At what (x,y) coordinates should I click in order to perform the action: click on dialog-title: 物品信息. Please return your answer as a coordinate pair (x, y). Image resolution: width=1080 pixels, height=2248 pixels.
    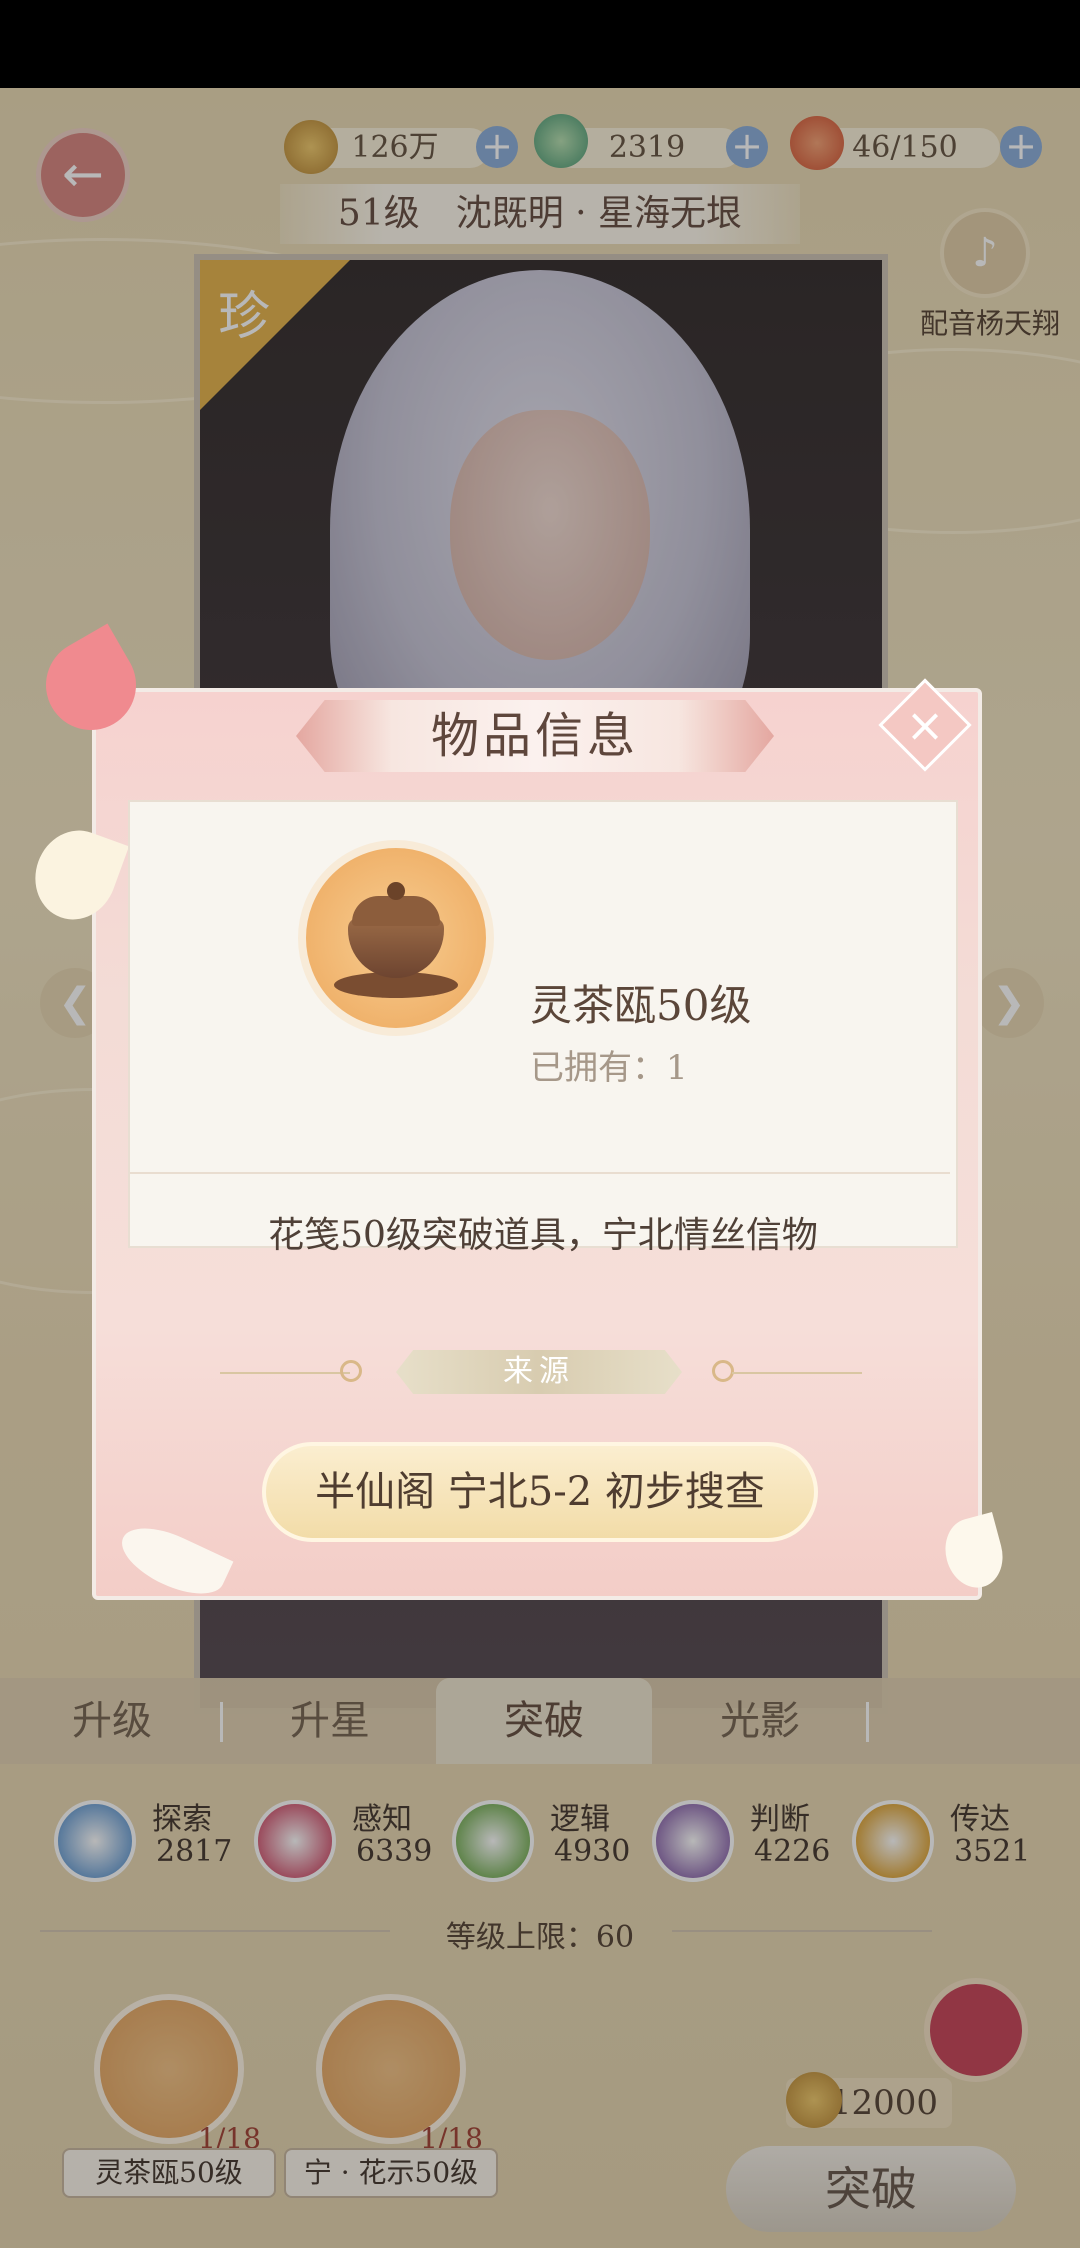
    Looking at the image, I should click on (535, 736).